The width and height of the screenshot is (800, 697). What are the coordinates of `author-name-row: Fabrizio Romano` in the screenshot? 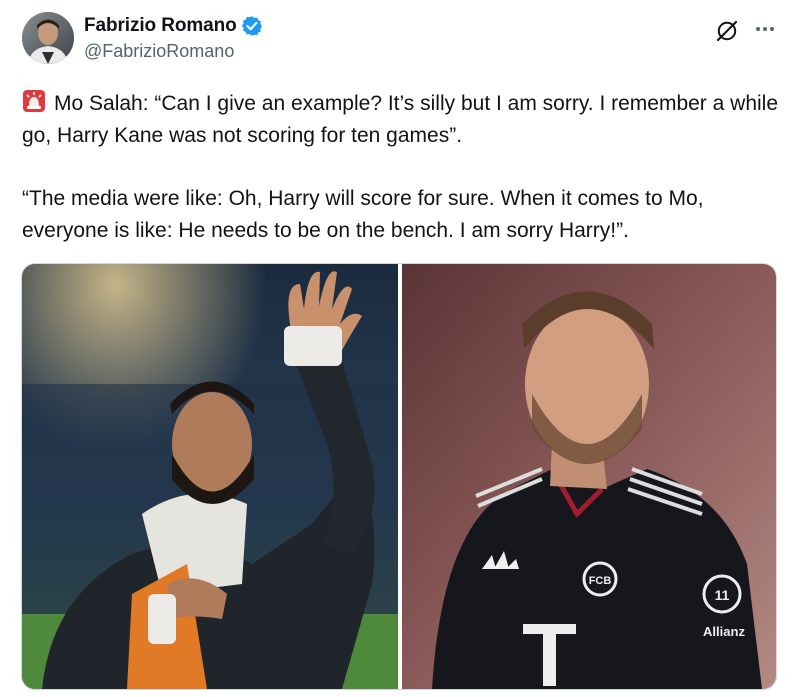 It's located at (173, 26).